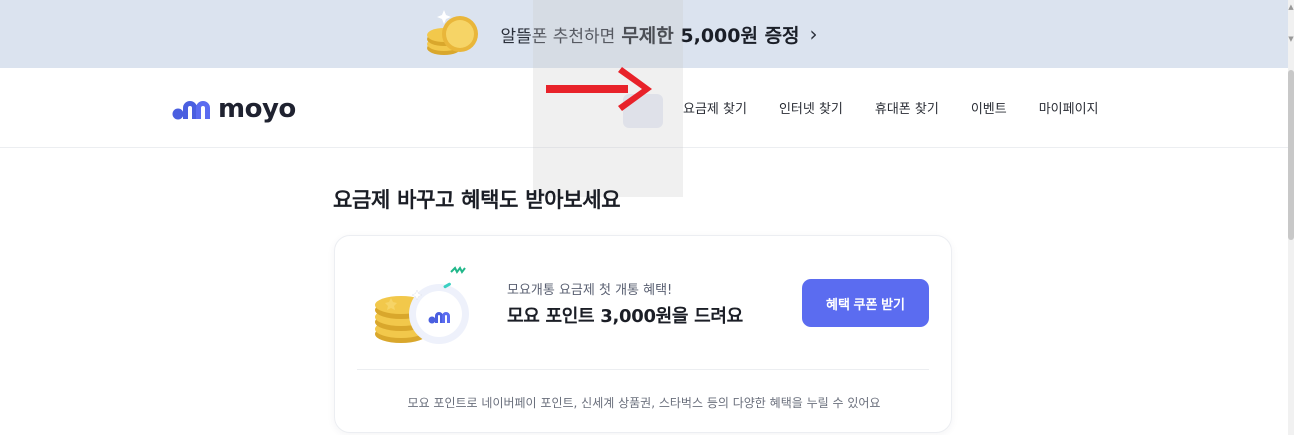  Describe the element at coordinates (1291, 7) in the screenshot. I see `scroll-up-icon: ▲` at that location.